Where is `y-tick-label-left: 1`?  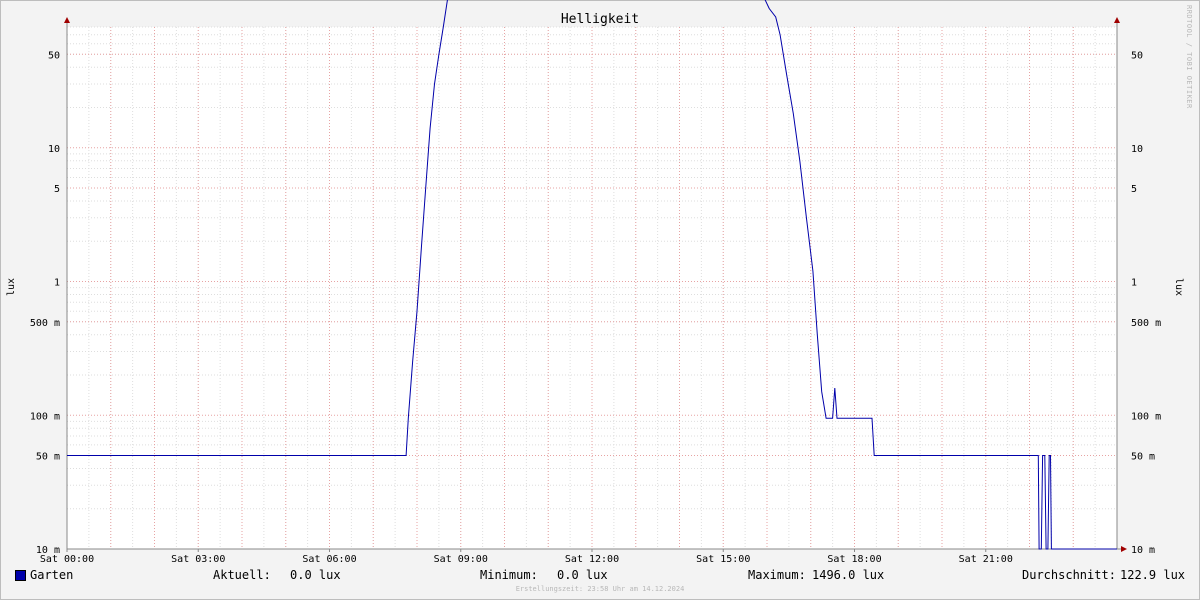
y-tick-label-left: 1 is located at coordinates (57, 283).